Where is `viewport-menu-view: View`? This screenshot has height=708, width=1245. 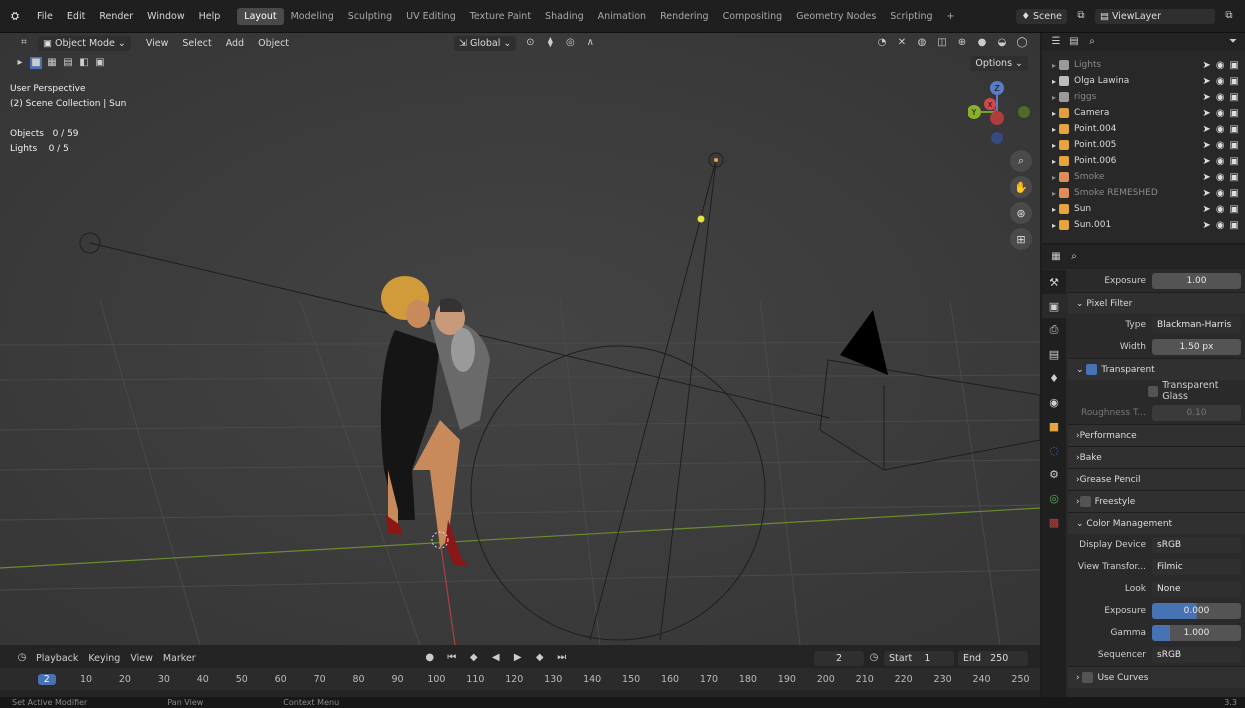 viewport-menu-view: View is located at coordinates (157, 43).